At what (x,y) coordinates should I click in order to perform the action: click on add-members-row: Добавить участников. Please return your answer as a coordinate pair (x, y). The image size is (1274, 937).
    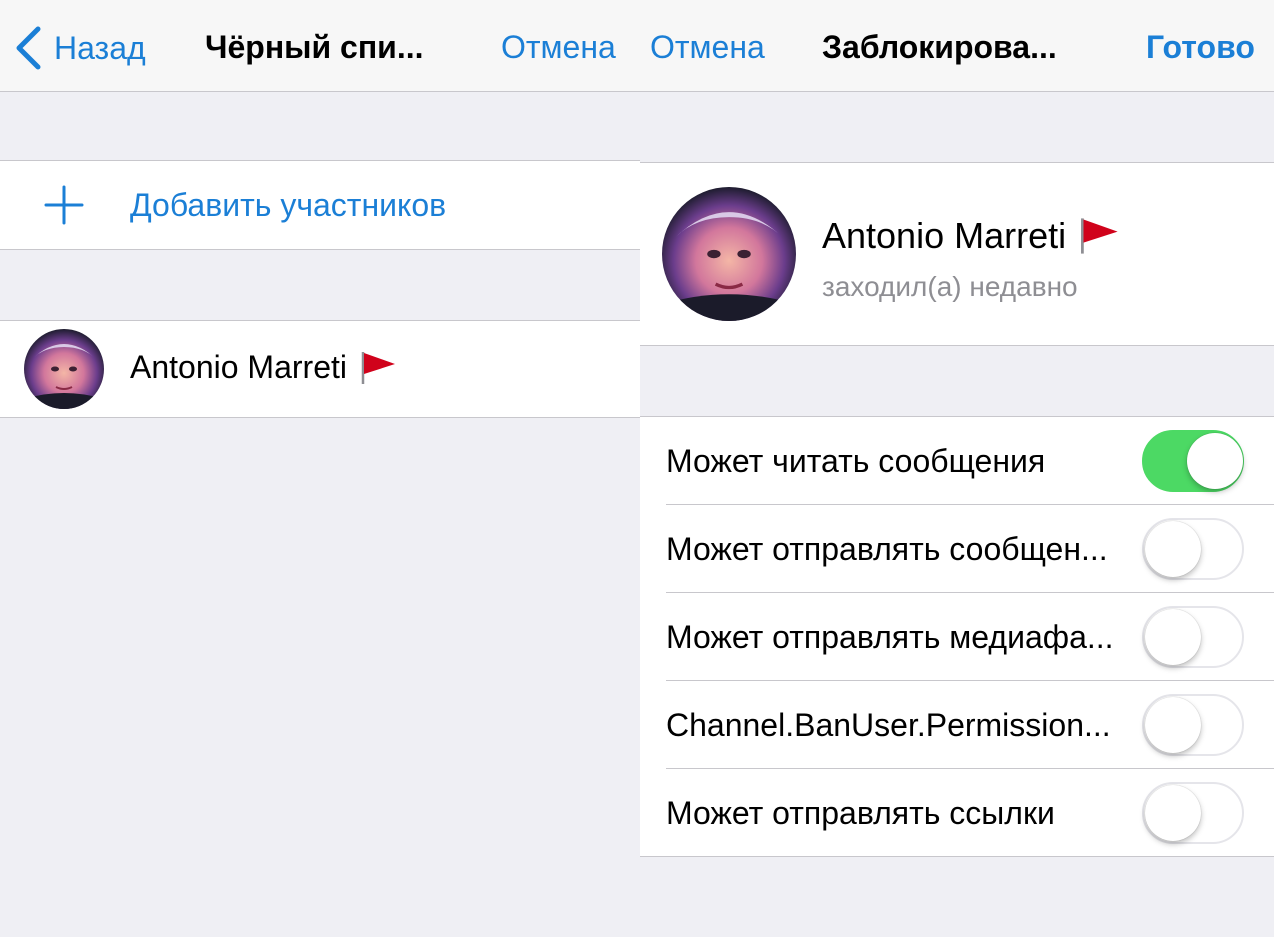
    Looking at the image, I should click on (320, 205).